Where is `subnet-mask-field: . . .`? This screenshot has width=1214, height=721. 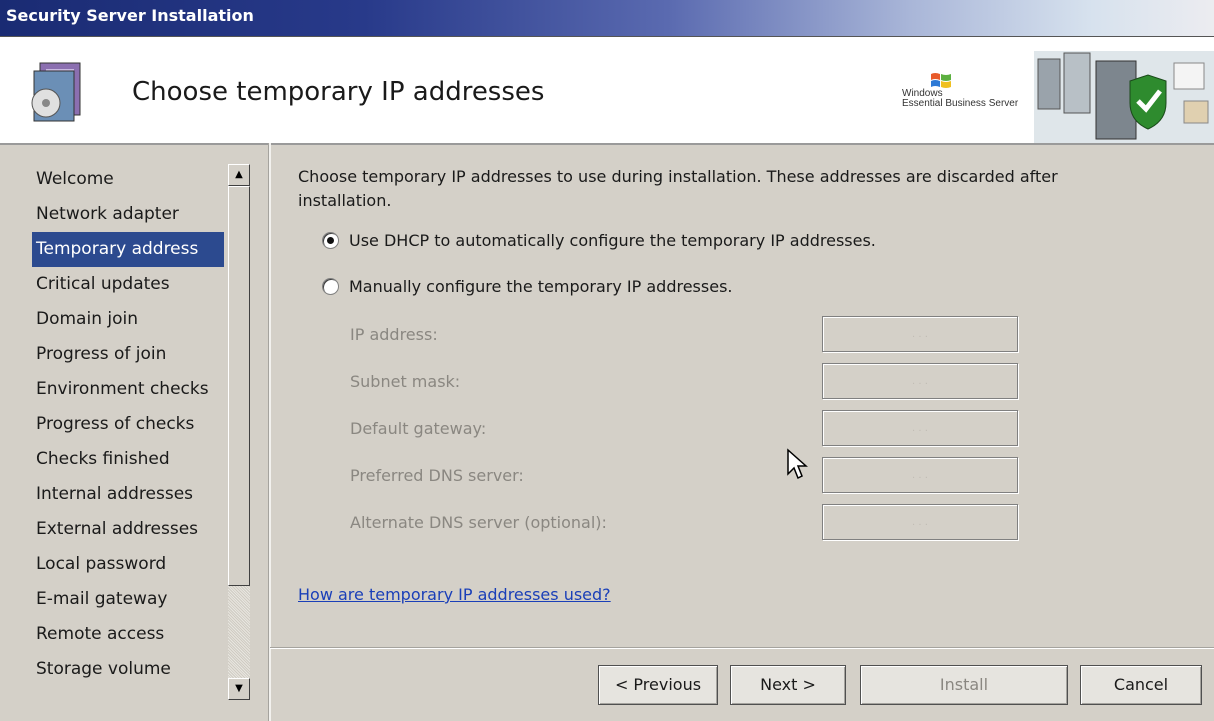 subnet-mask-field: . . . is located at coordinates (920, 381).